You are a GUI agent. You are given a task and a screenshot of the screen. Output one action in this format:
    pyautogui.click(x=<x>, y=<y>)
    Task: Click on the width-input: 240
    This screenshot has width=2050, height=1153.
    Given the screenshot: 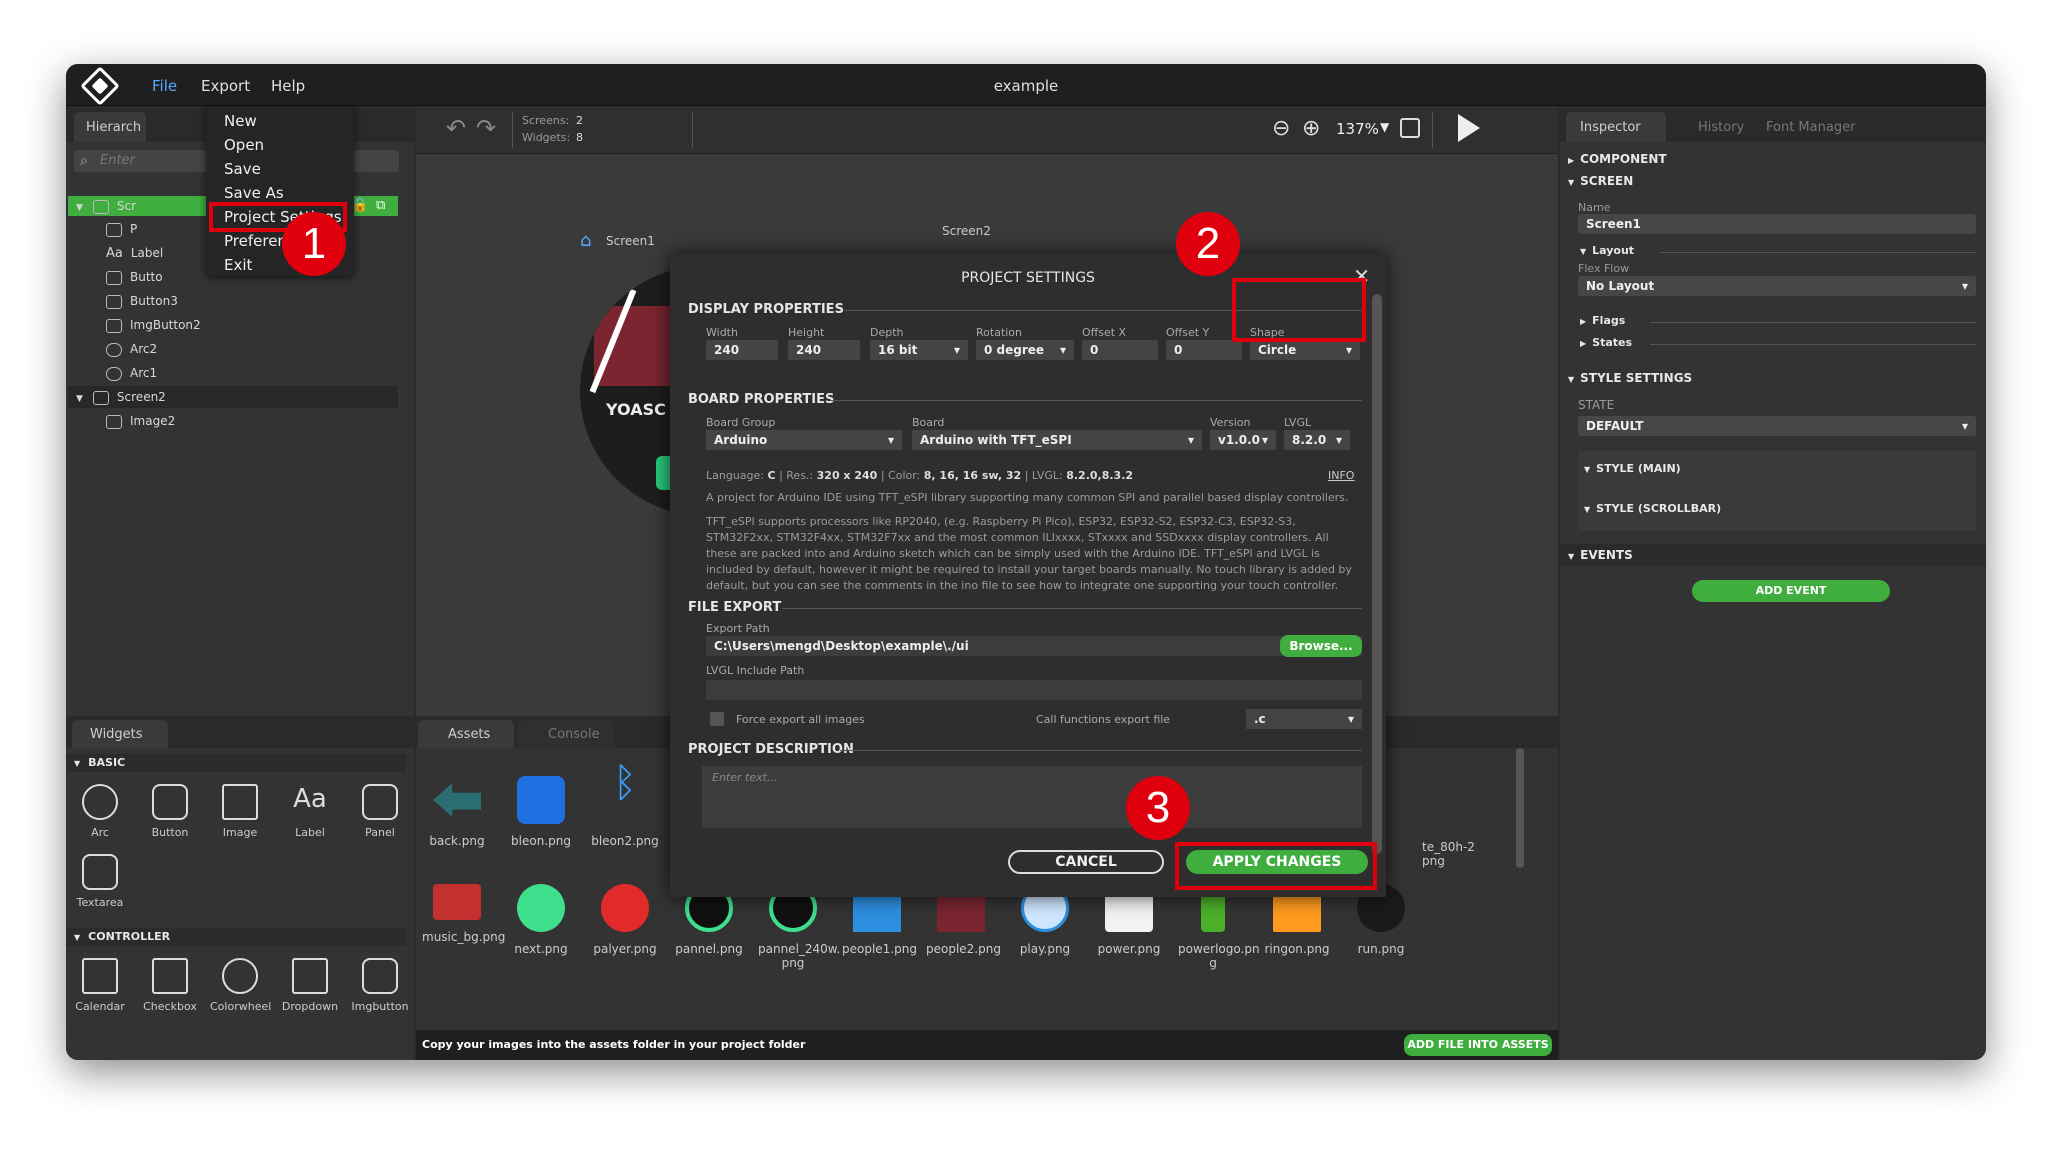 What is the action you would take?
    pyautogui.click(x=742, y=350)
    